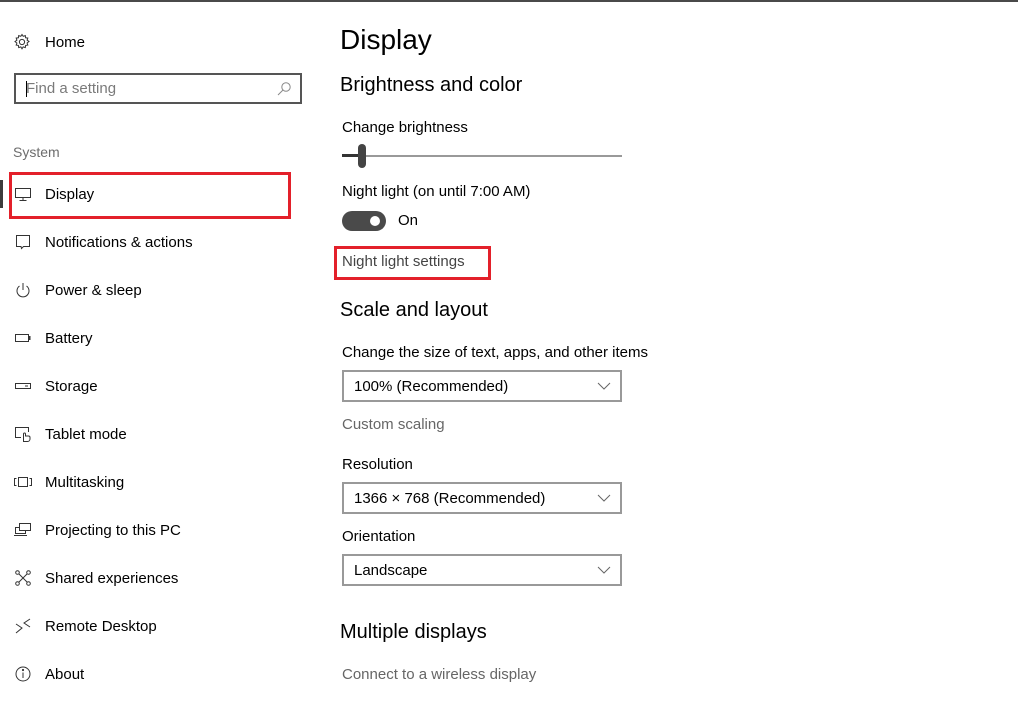 The image size is (1018, 701). What do you see at coordinates (23, 290) in the screenshot?
I see `power-icon` at bounding box center [23, 290].